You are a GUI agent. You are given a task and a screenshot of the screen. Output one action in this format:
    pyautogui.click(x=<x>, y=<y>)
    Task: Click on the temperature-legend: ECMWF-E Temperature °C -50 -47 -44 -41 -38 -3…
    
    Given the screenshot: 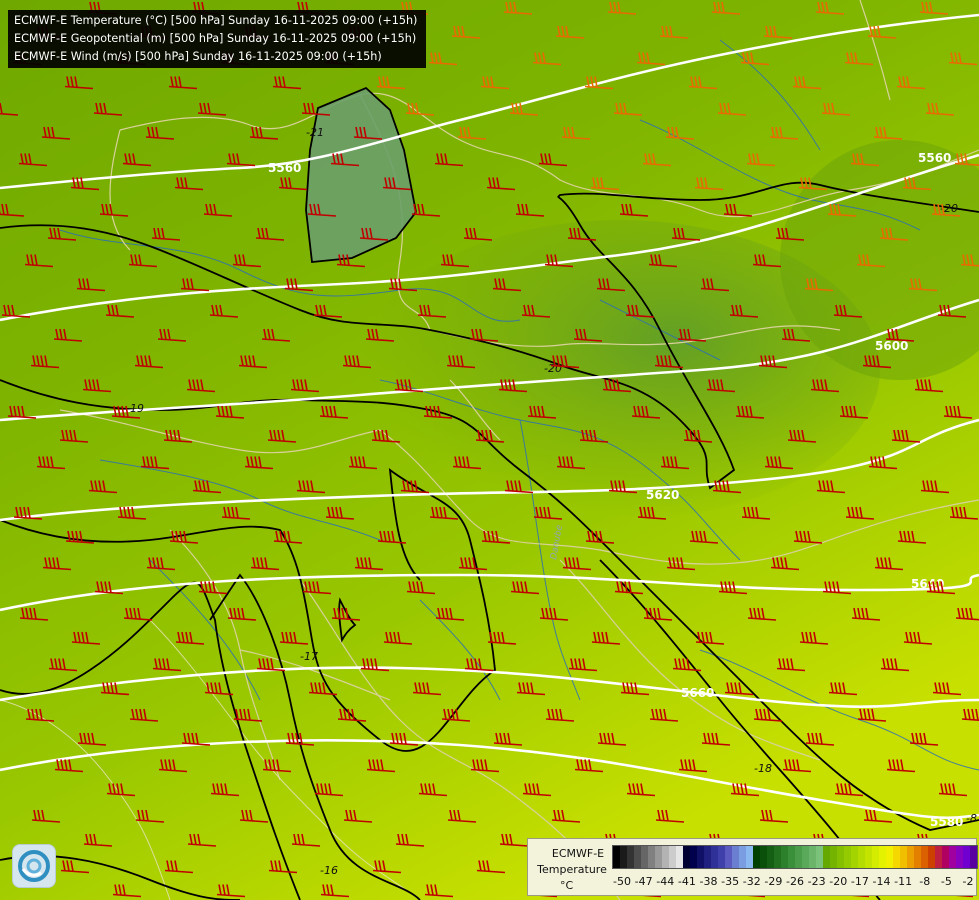 What is the action you would take?
    pyautogui.click(x=752, y=867)
    